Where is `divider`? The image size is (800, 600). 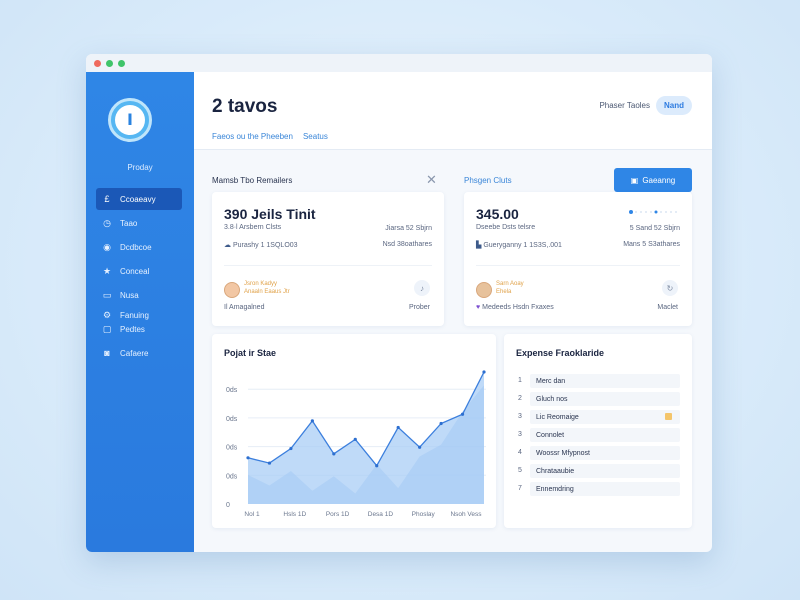 divider is located at coordinates (578, 265).